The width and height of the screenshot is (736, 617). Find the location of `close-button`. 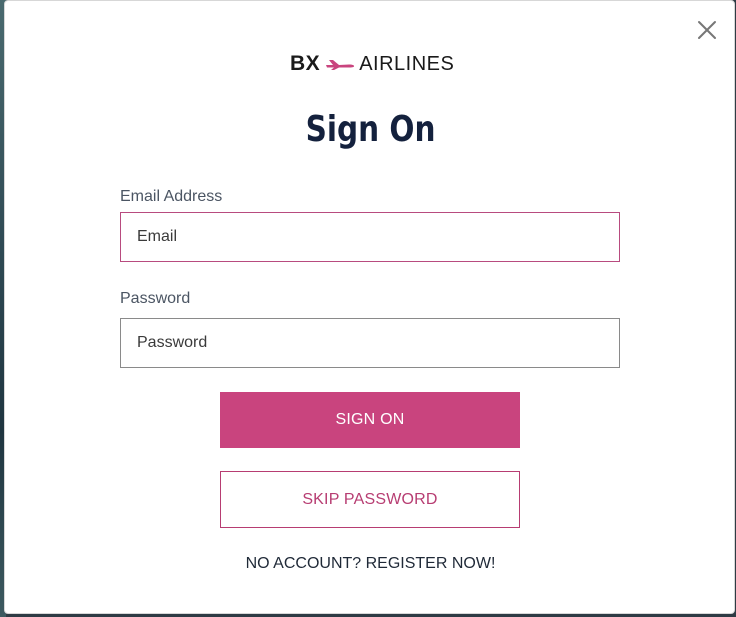

close-button is located at coordinates (707, 30).